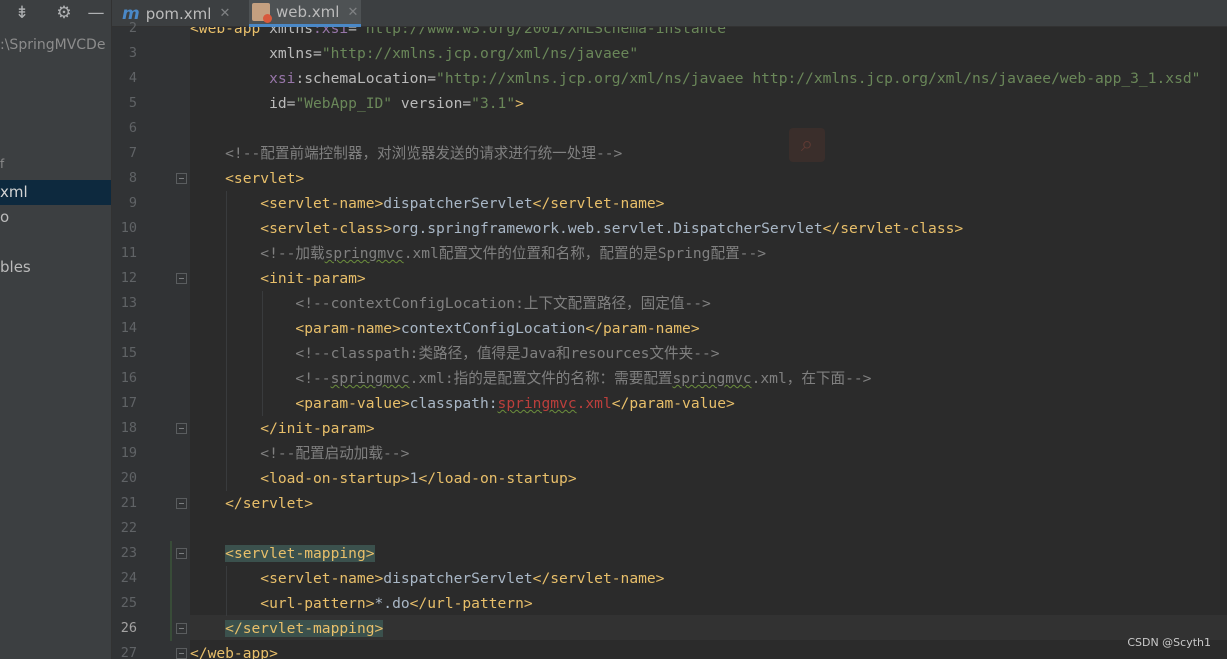  What do you see at coordinates (287, 578) in the screenshot?
I see `code-token: <servlet-name>` at bounding box center [287, 578].